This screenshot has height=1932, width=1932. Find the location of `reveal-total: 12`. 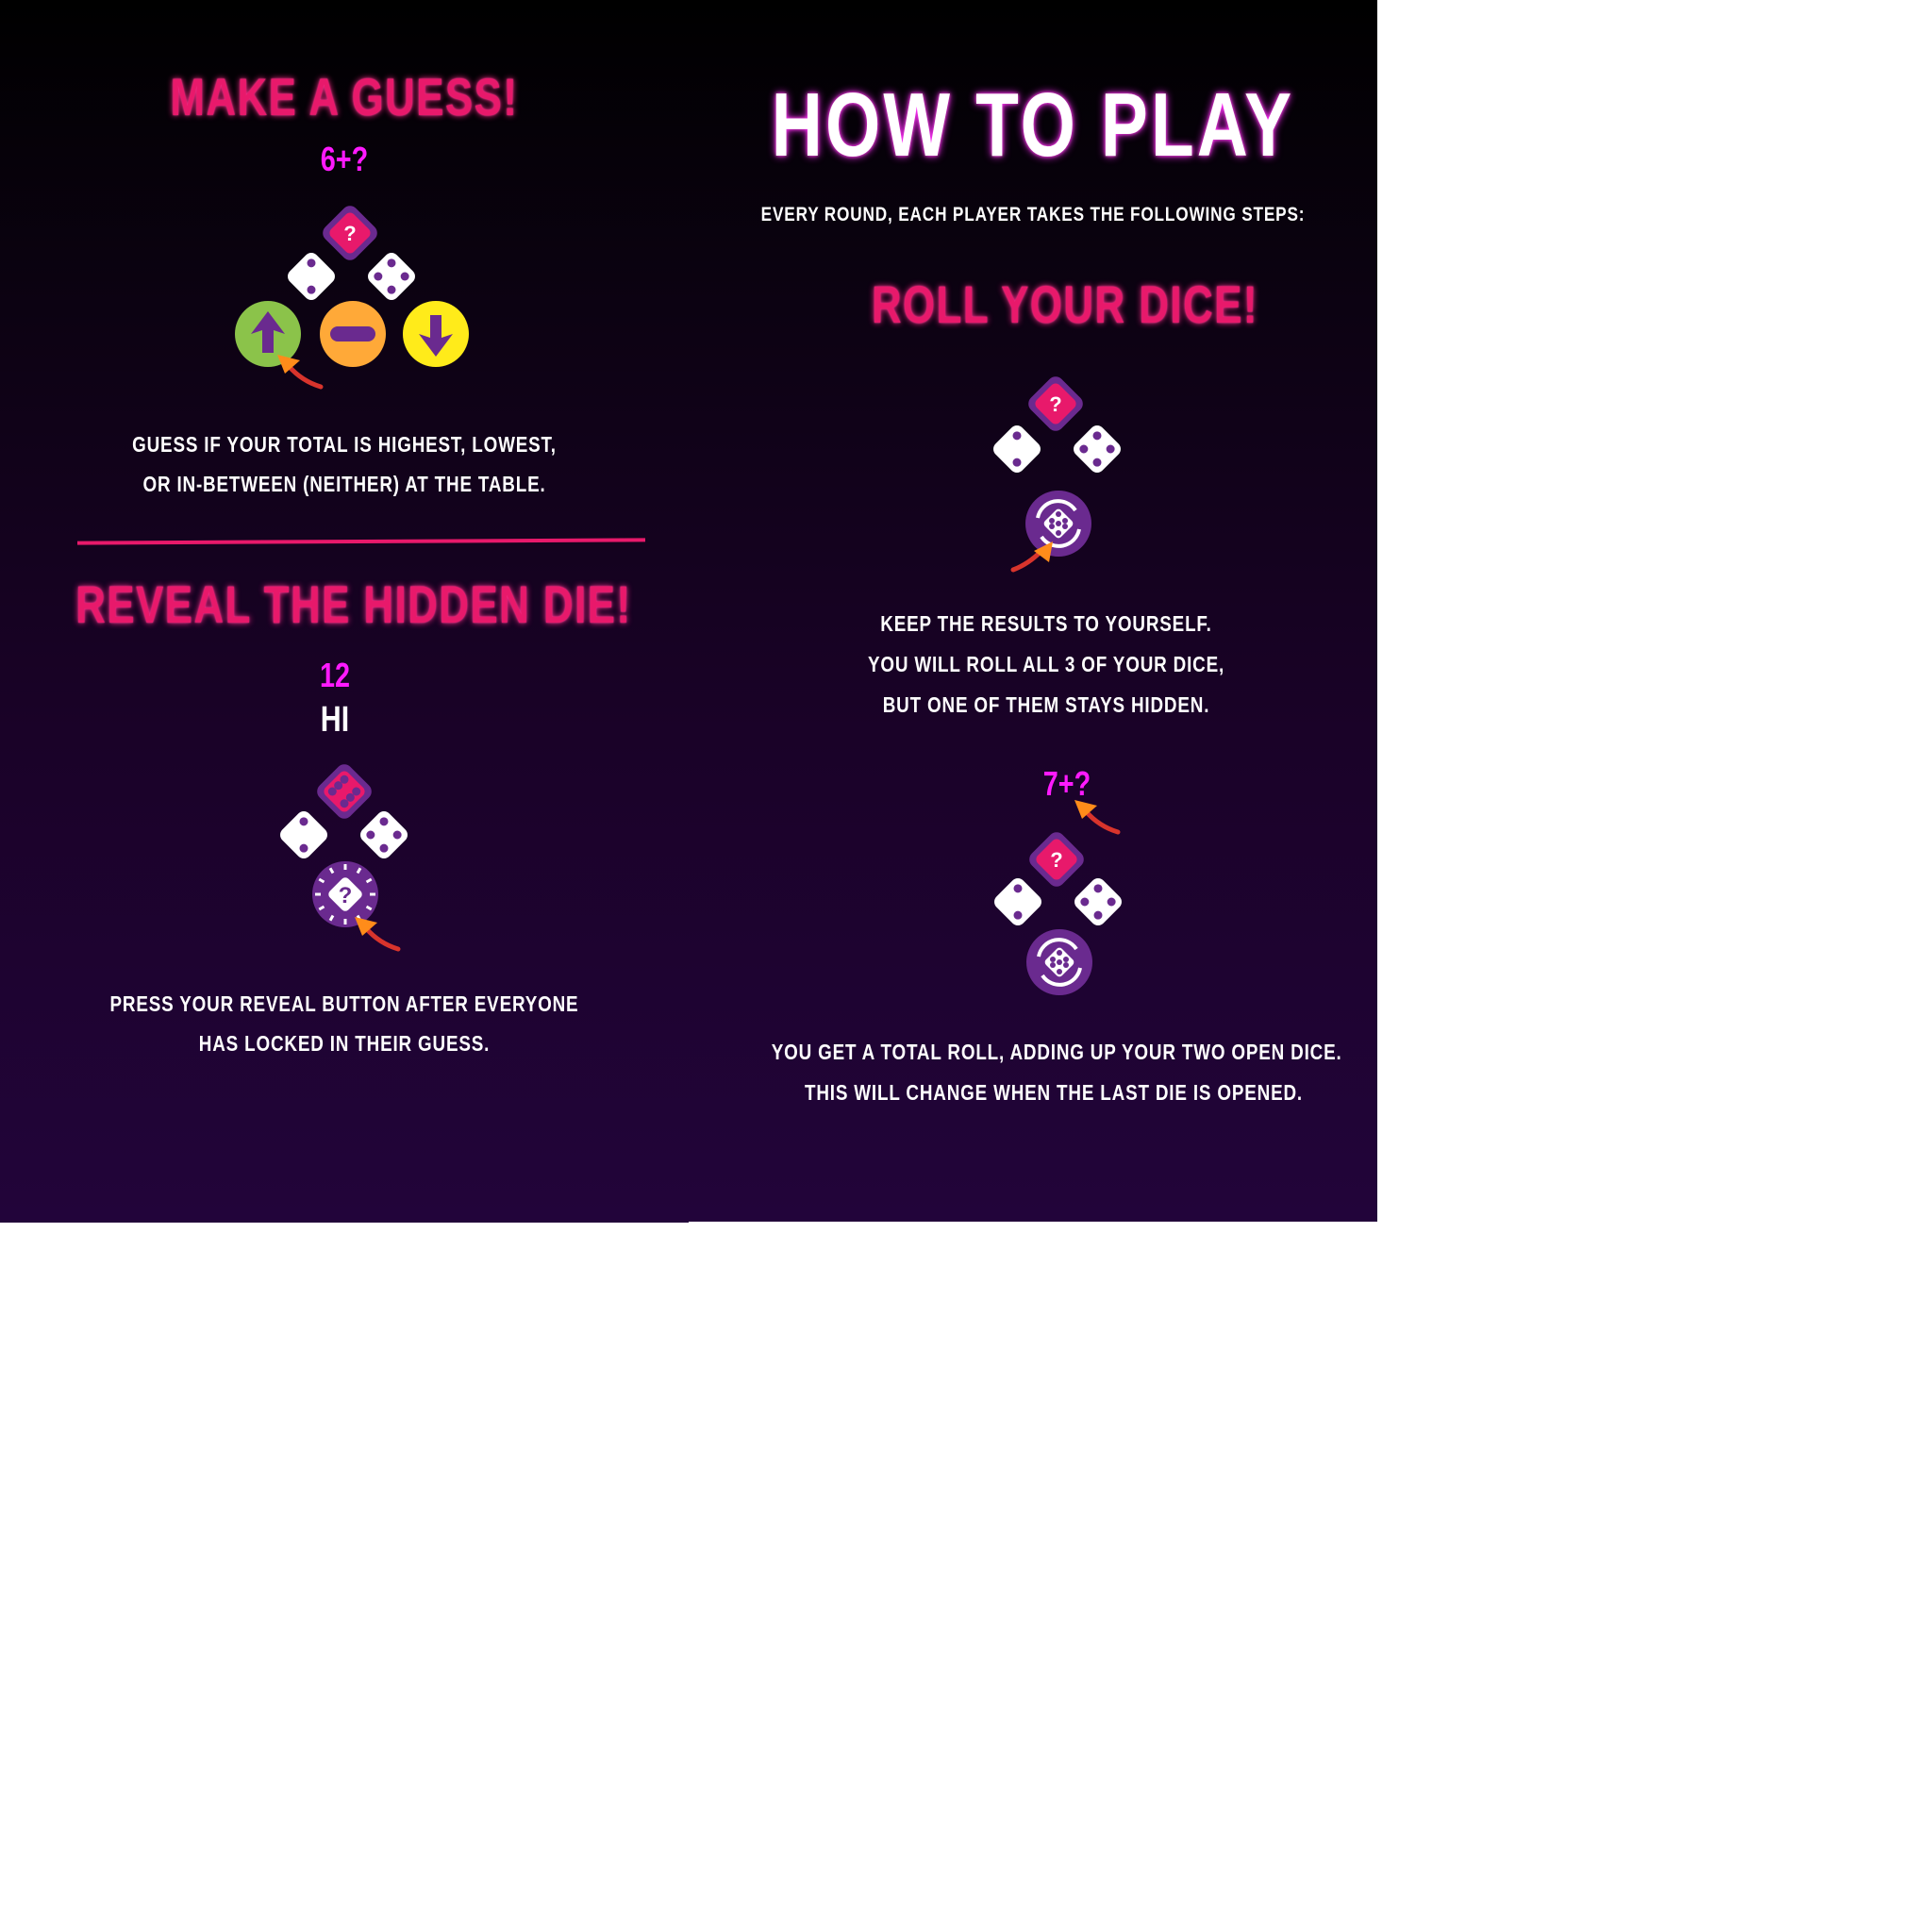

reveal-total: 12 is located at coordinates (335, 675).